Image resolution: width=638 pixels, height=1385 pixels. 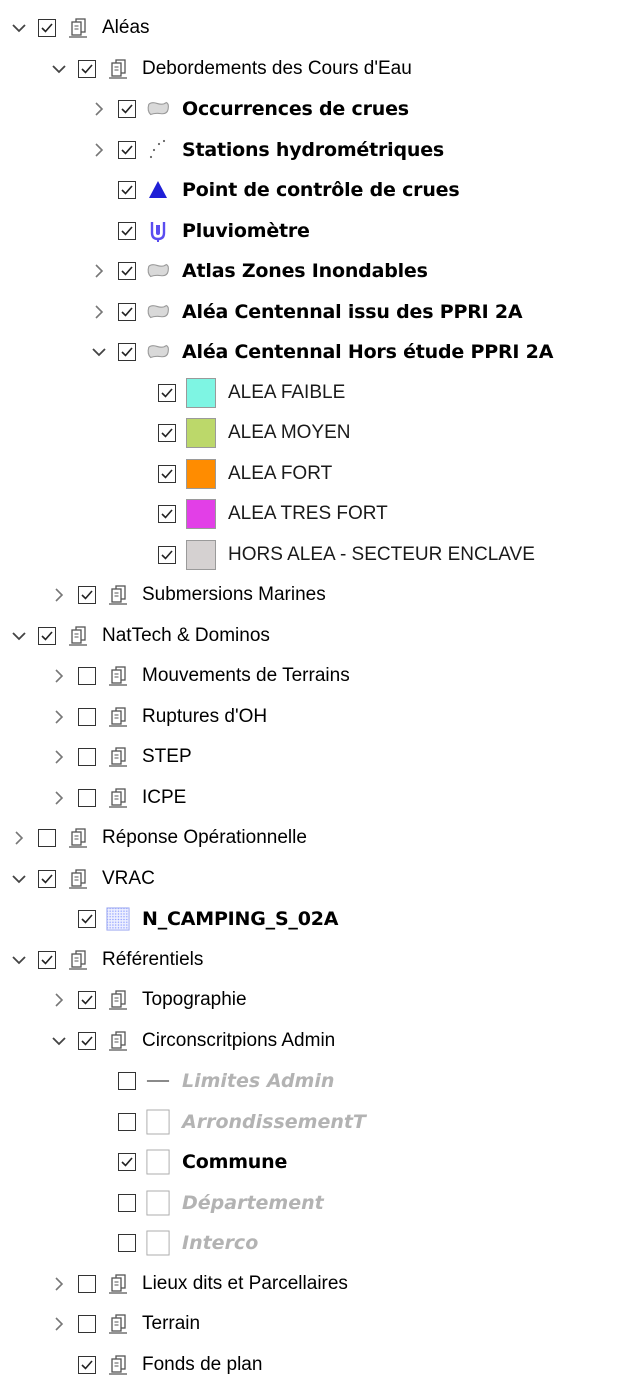 What do you see at coordinates (319, 595) in the screenshot?
I see `tree-row: Submersions Marines` at bounding box center [319, 595].